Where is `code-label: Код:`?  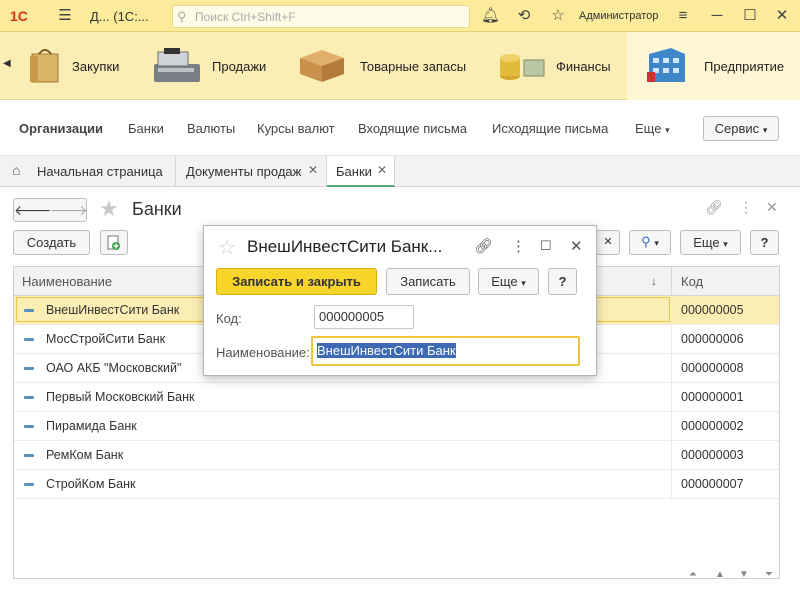 code-label: Код: is located at coordinates (229, 318).